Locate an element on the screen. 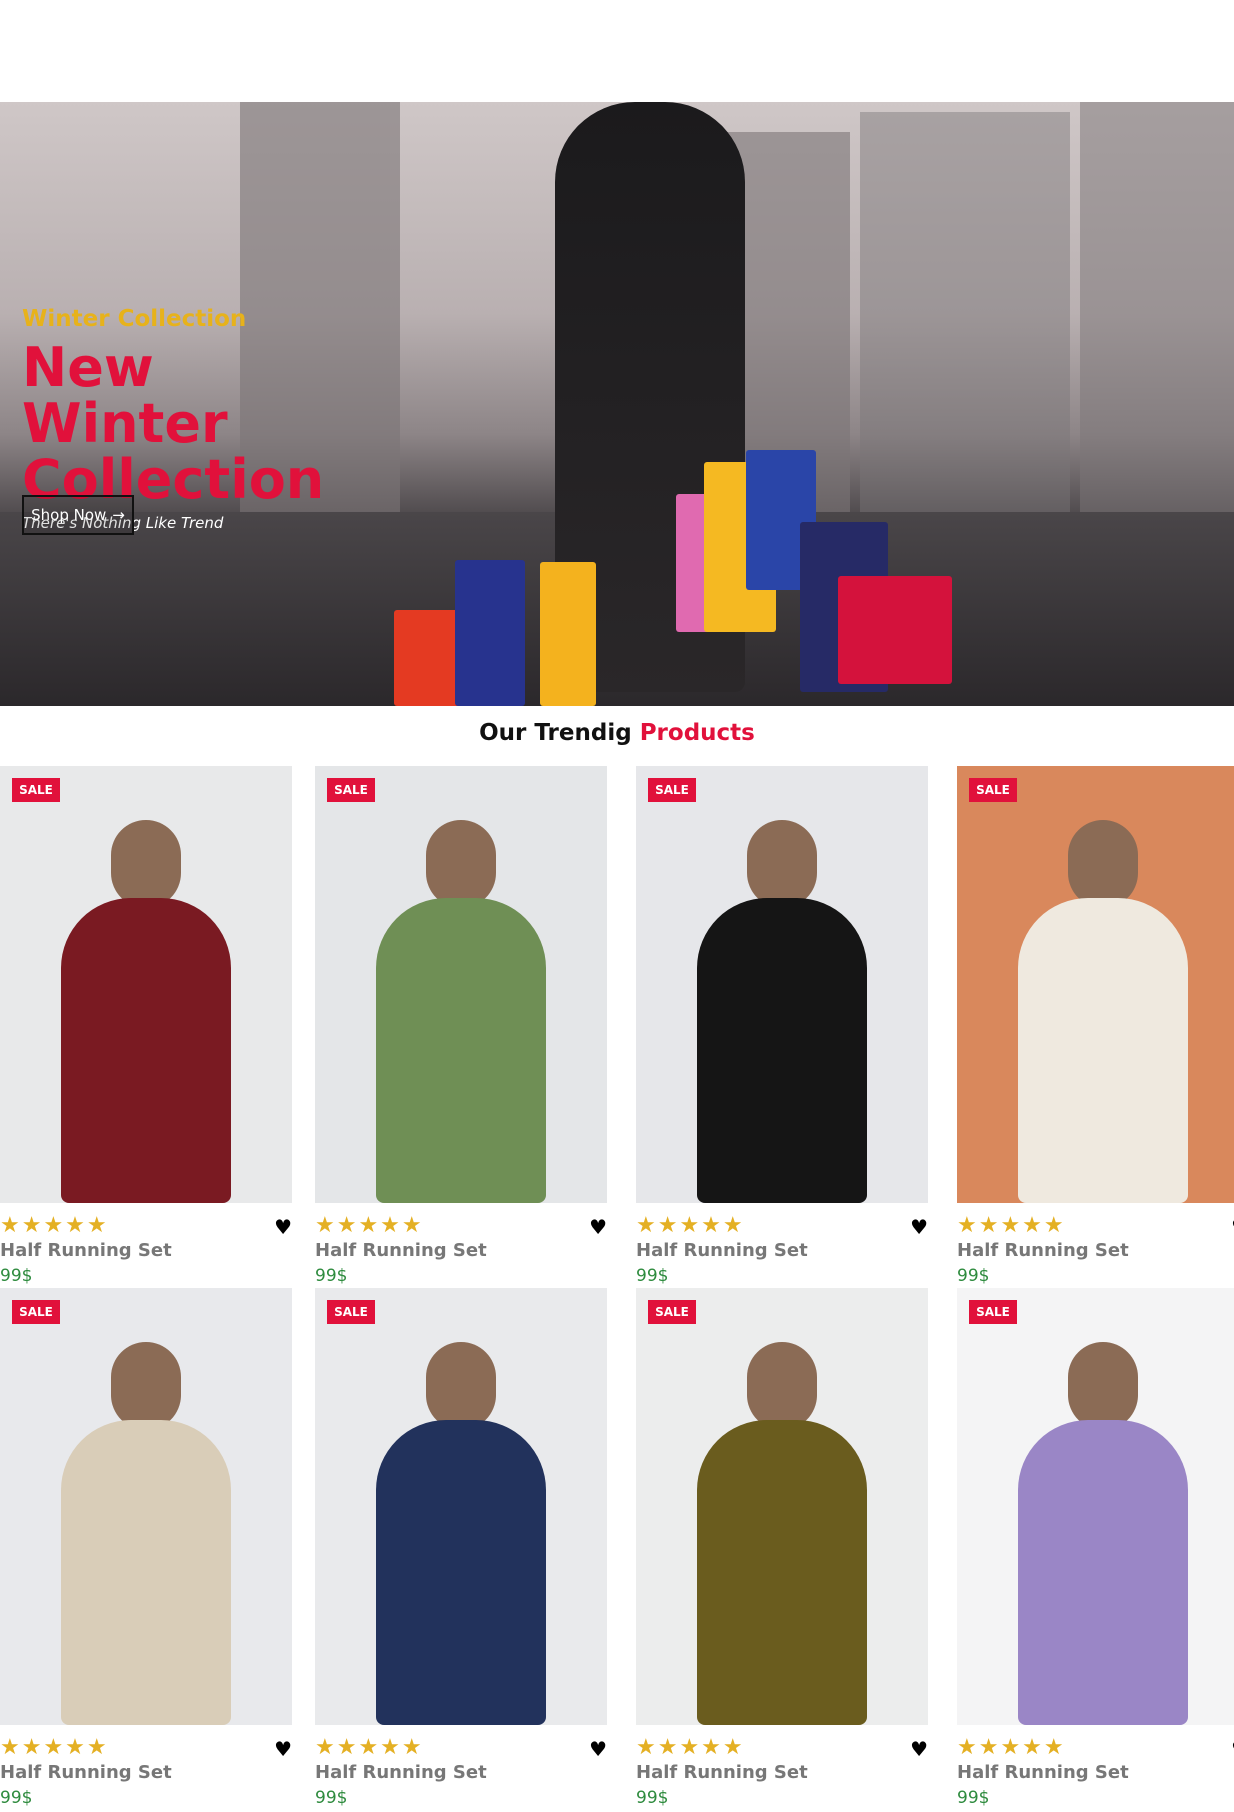 The height and width of the screenshot is (1812, 1234). shop-now-button: Shop Now → is located at coordinates (78, 515).